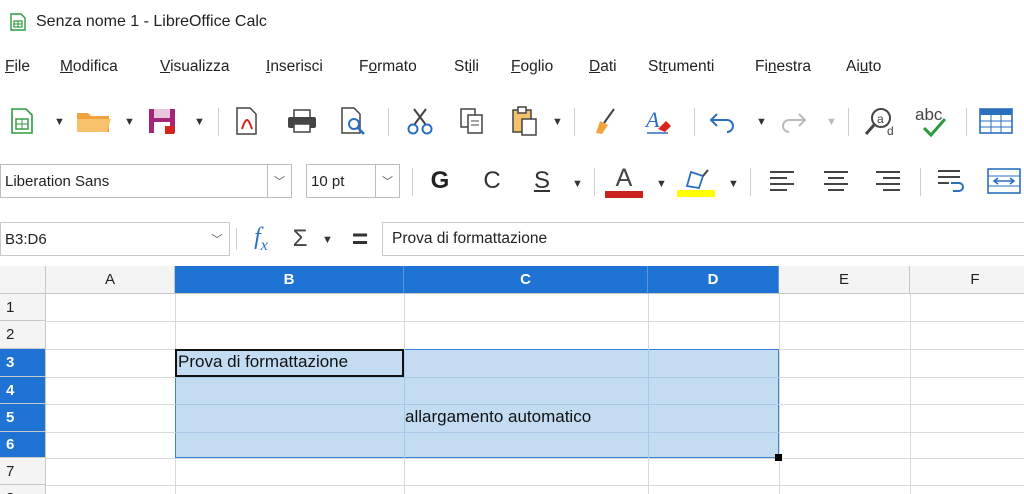  What do you see at coordinates (360, 238) in the screenshot?
I see `formula-equals-icon: =` at bounding box center [360, 238].